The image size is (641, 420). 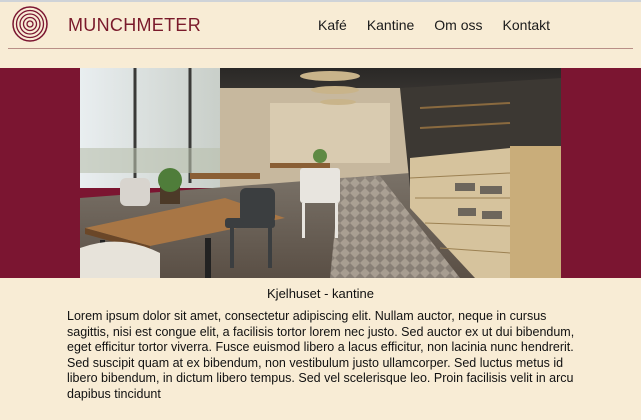 I want to click on brand-name: MUNCHMETER, so click(x=134, y=25).